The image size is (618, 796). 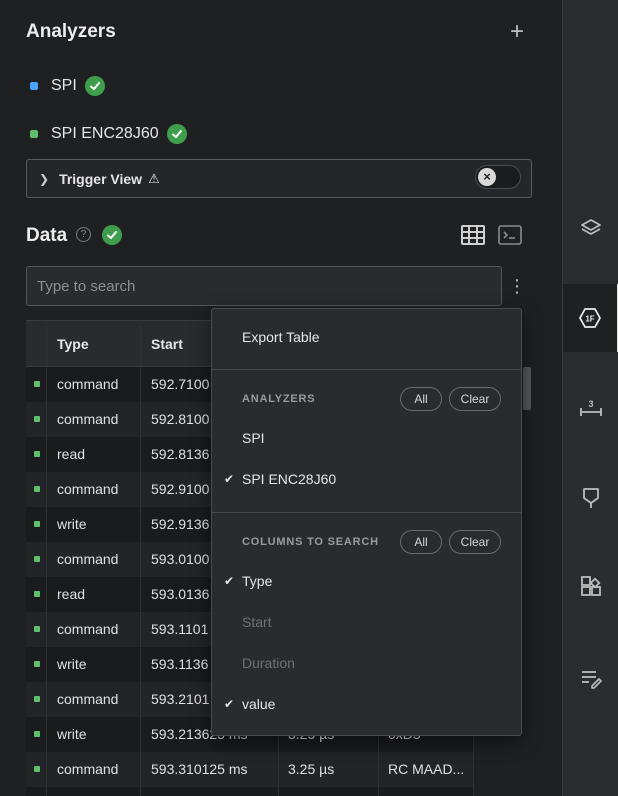 What do you see at coordinates (475, 542) in the screenshot?
I see `columns-clear-button: Clear` at bounding box center [475, 542].